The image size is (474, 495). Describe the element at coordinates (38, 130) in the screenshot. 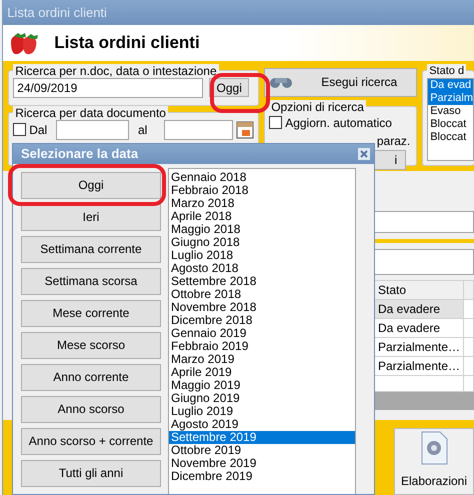

I see `checkbox-label: Dal` at that location.